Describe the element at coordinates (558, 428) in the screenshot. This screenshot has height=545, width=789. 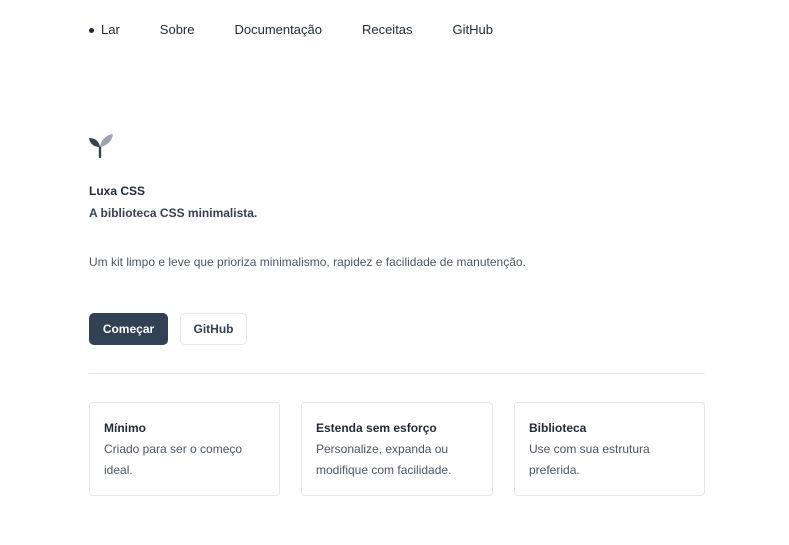
I see `feature-card-title: Biblioteca` at that location.